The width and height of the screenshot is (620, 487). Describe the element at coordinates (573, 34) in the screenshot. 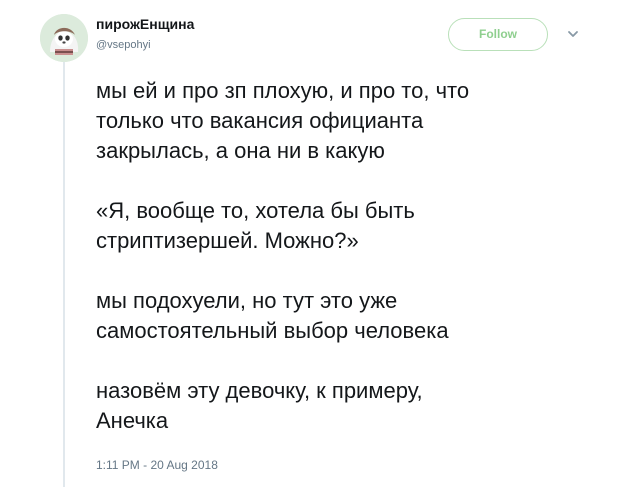

I see `chevron-down-icon` at that location.